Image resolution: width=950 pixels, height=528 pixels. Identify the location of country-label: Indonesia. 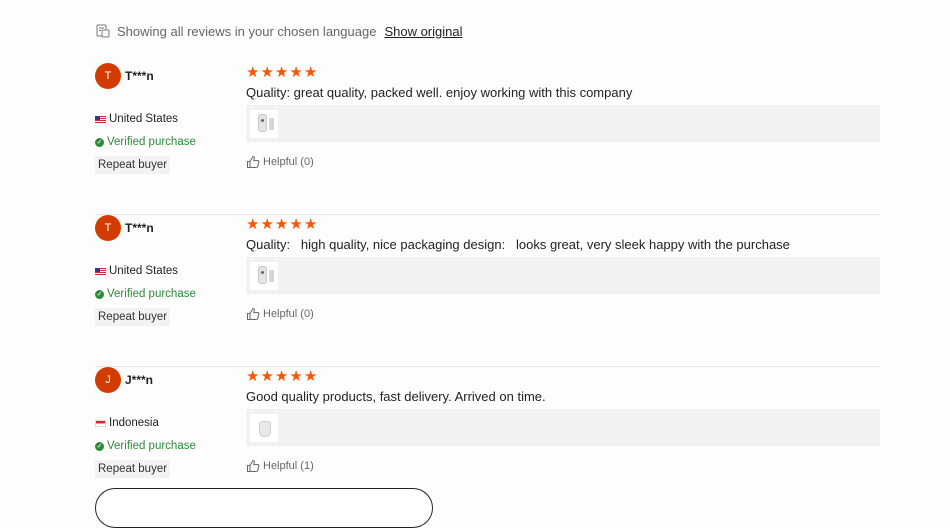
(134, 423).